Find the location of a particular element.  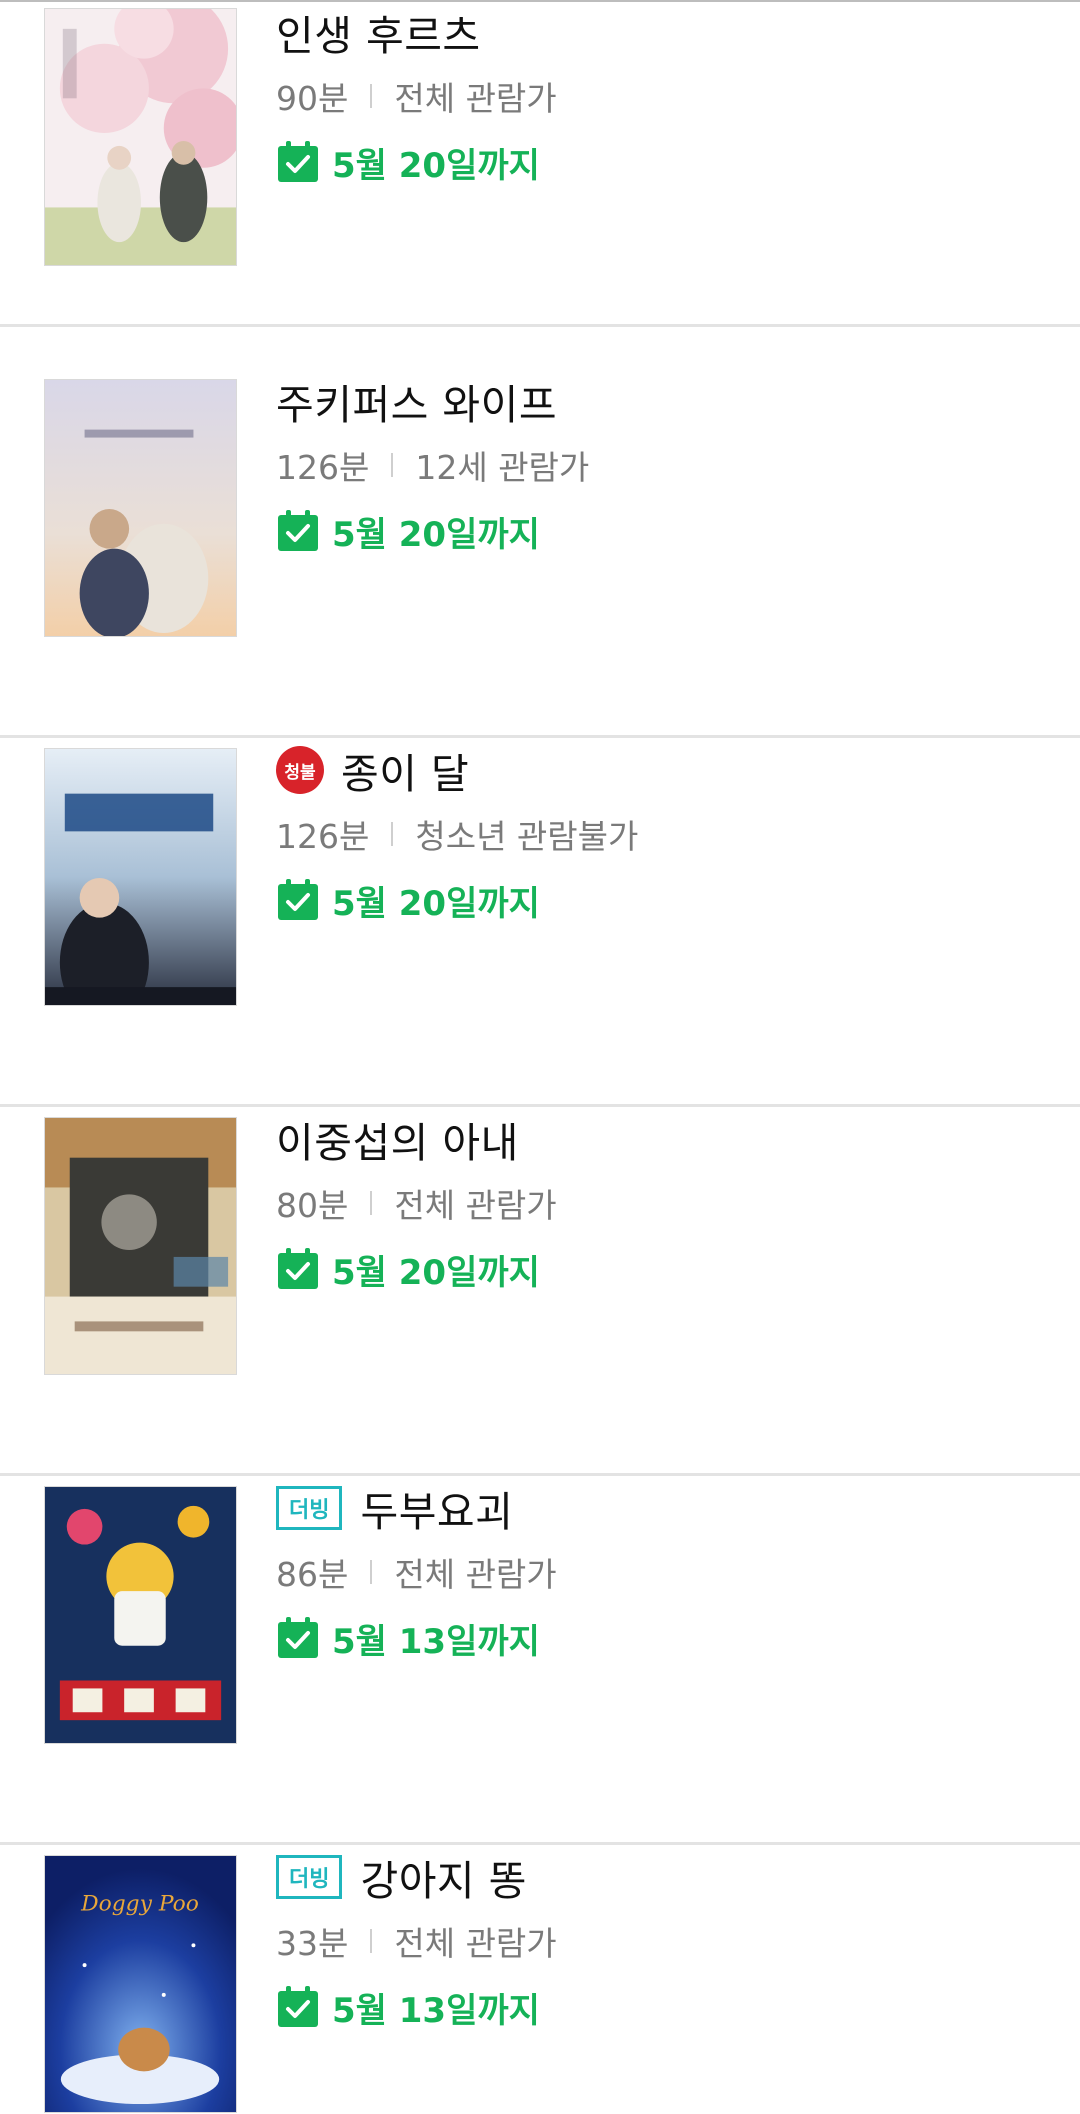

movie-poster-insaeng-fruits is located at coordinates (140, 137).